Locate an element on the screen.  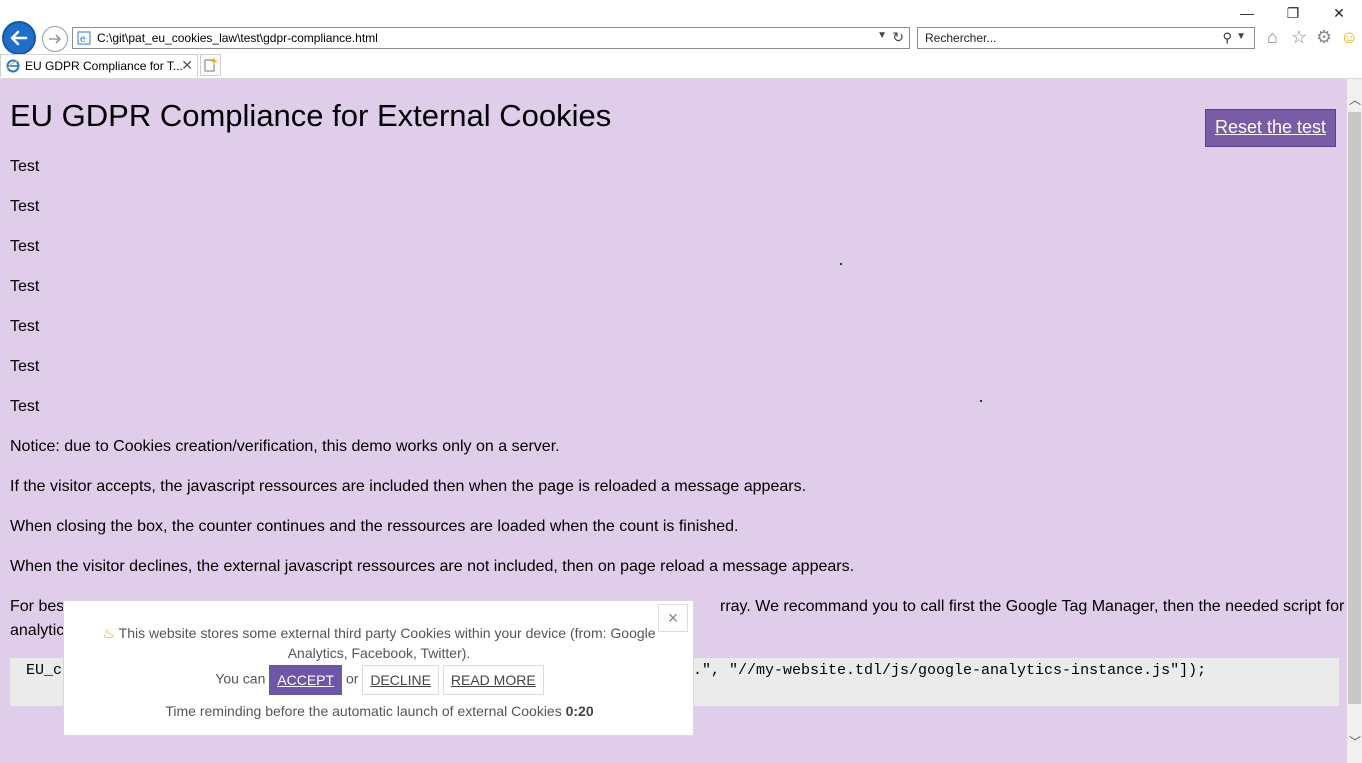
or-text: or is located at coordinates (352, 678).